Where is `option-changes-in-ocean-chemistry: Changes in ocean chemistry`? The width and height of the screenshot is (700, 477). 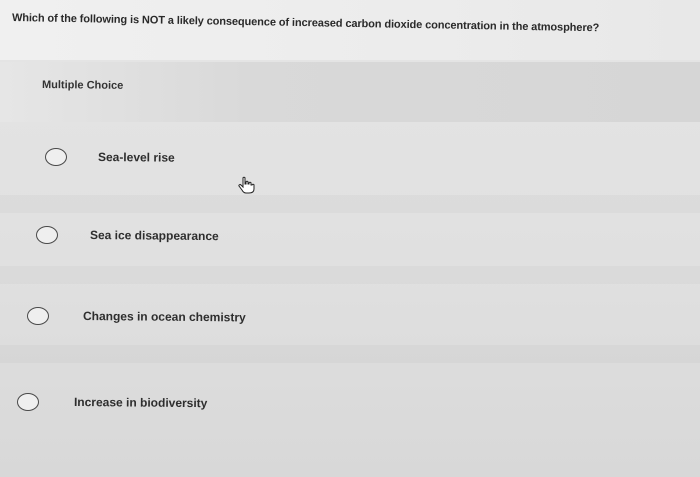
option-changes-in-ocean-chemistry: Changes in ocean chemistry is located at coordinates (136, 316).